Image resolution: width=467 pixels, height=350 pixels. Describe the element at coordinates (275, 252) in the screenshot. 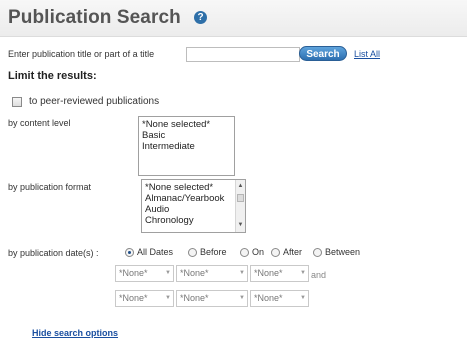

I see `radio-after` at that location.